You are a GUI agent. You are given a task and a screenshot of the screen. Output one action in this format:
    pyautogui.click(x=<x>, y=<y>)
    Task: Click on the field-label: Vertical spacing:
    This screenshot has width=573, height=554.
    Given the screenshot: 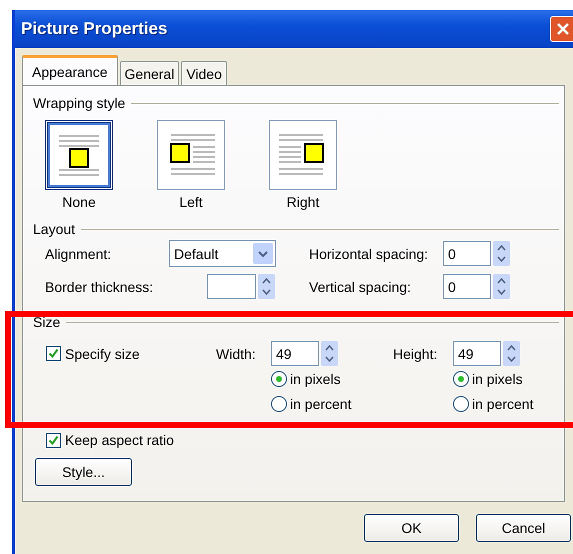 What is the action you would take?
    pyautogui.click(x=360, y=286)
    